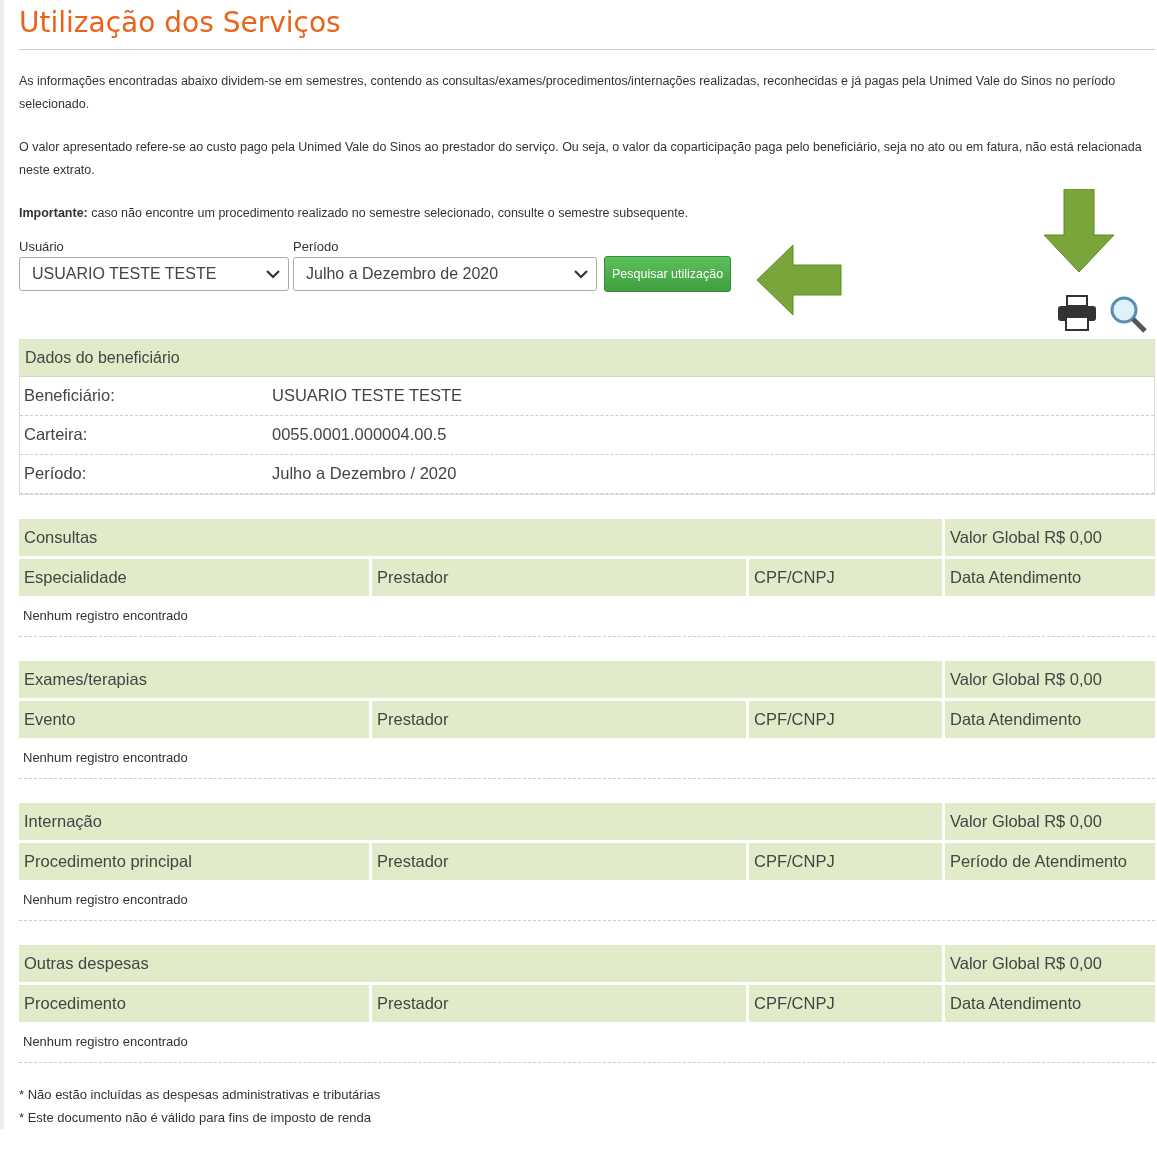  Describe the element at coordinates (42, 246) in the screenshot. I see `field-label: Usuário` at that location.